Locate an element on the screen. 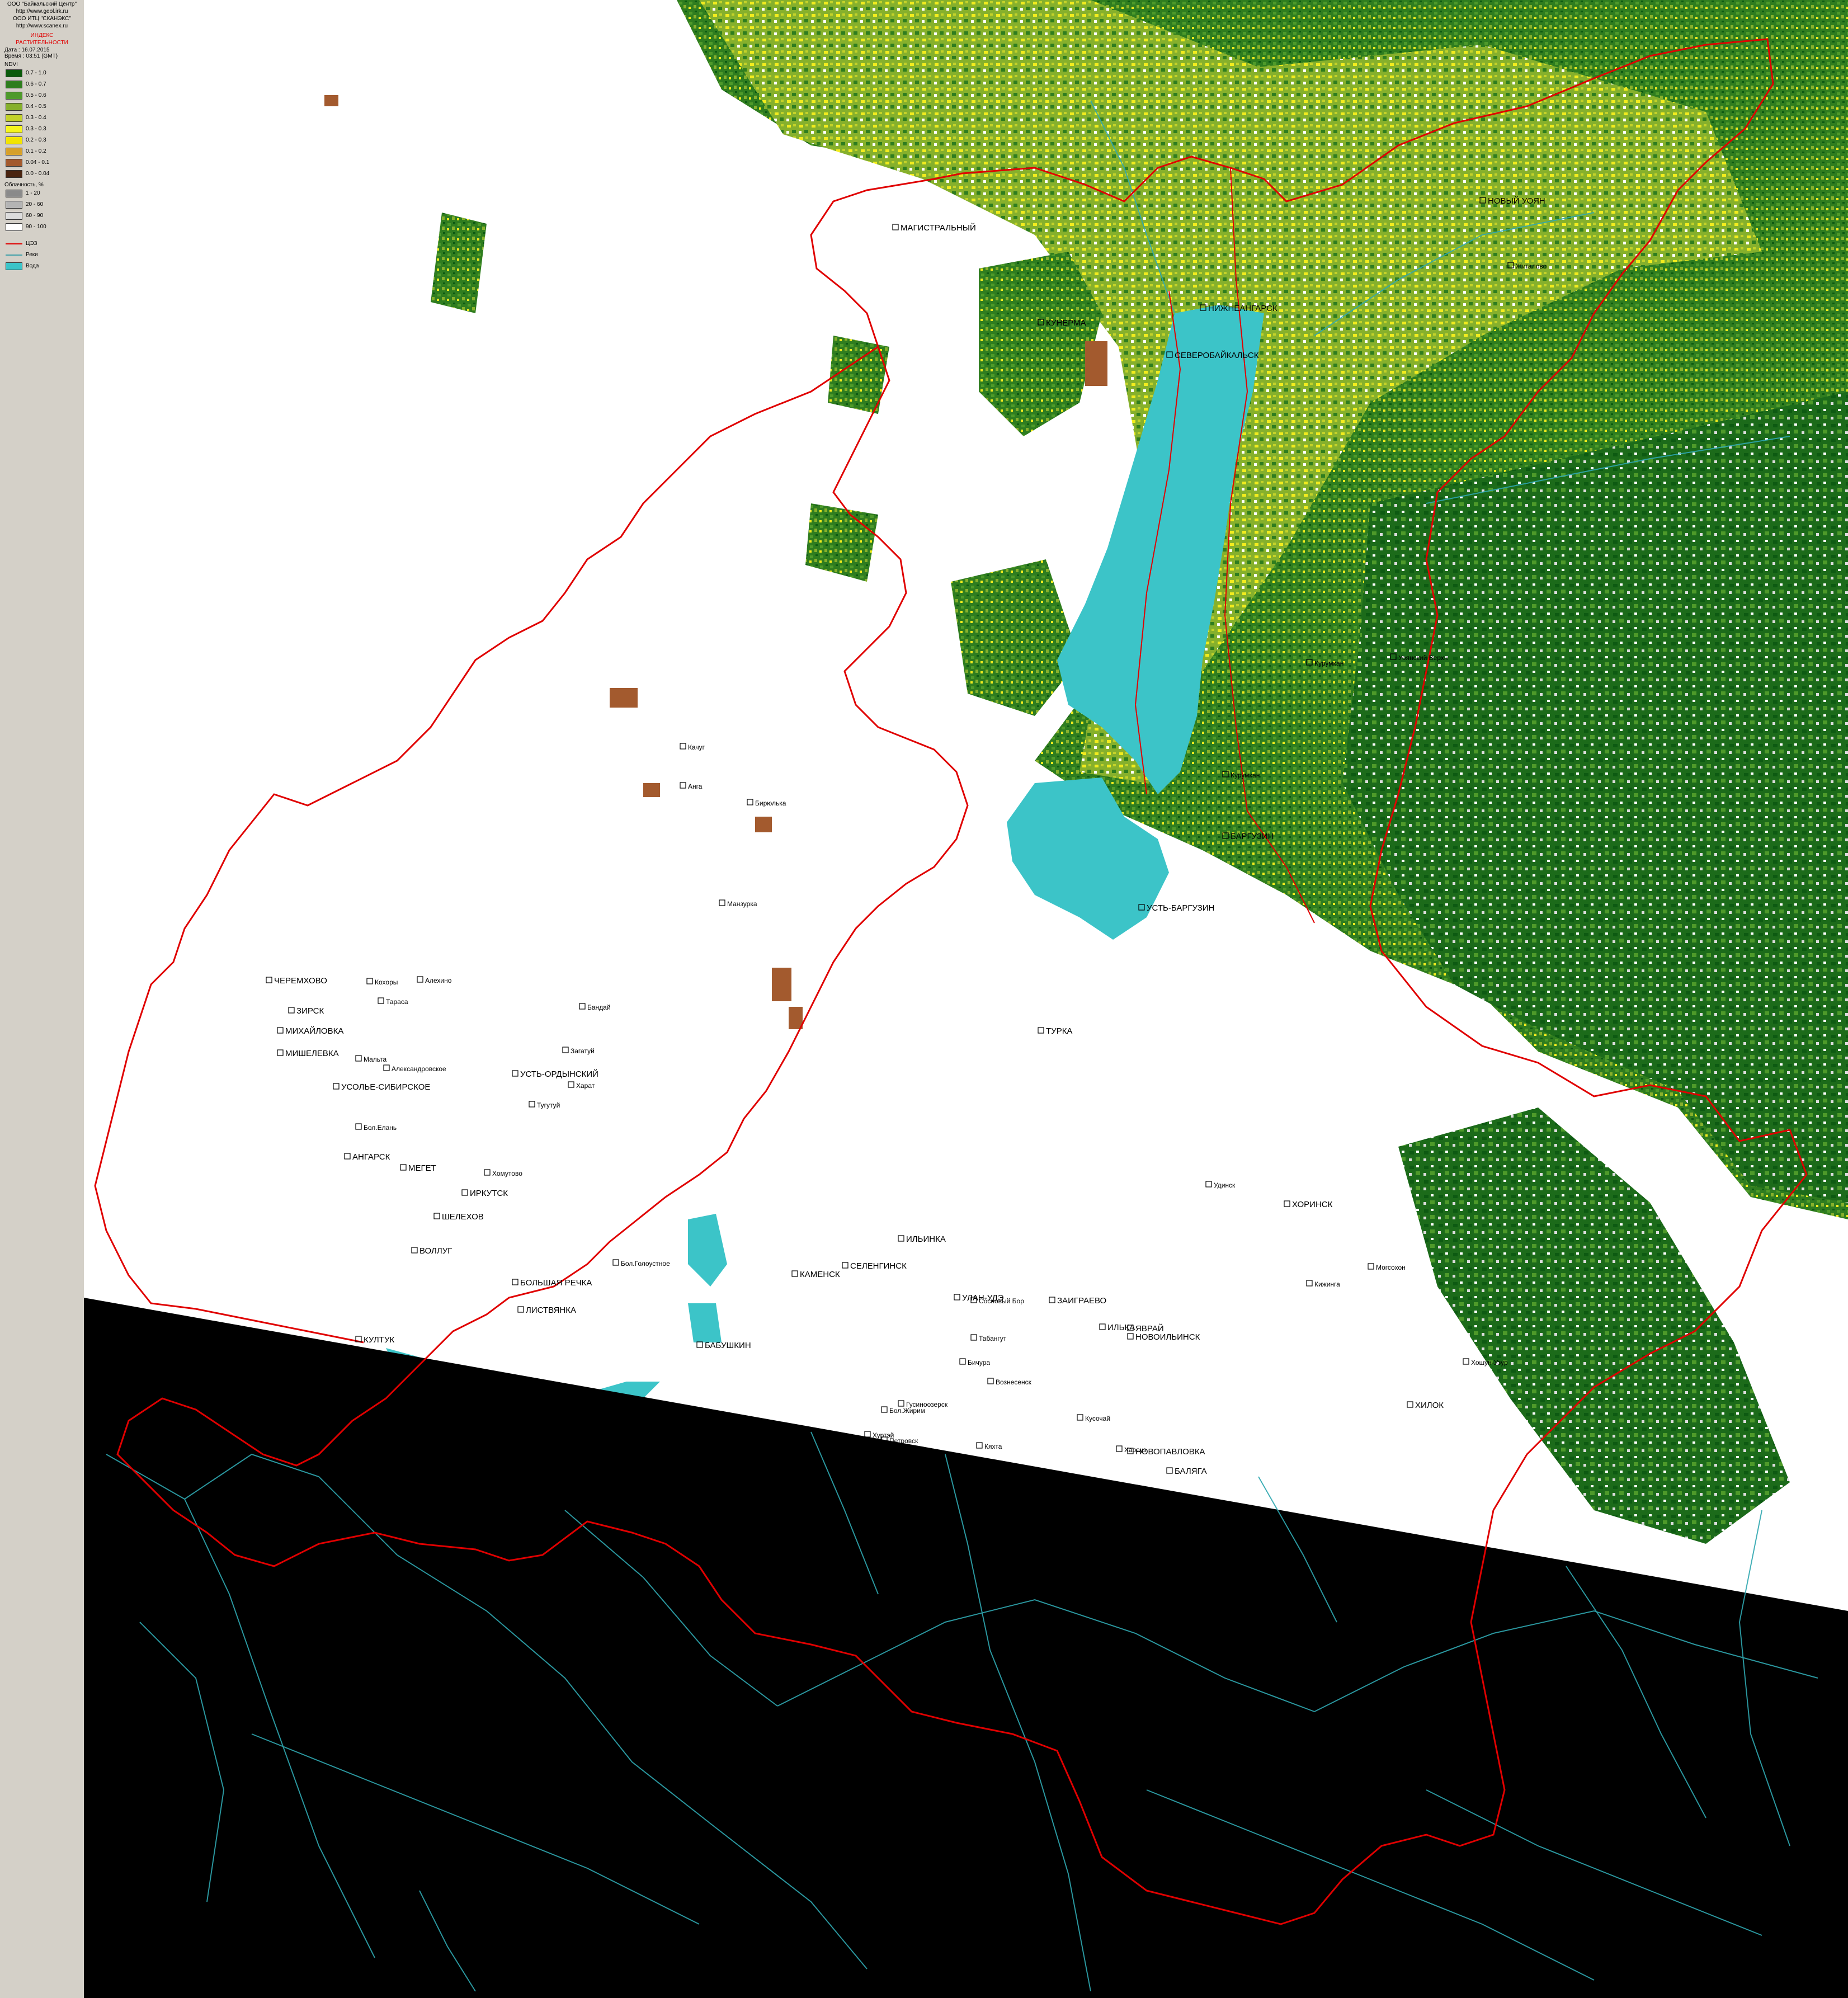  line-class-row: ЦЭЗ is located at coordinates (42, 243).